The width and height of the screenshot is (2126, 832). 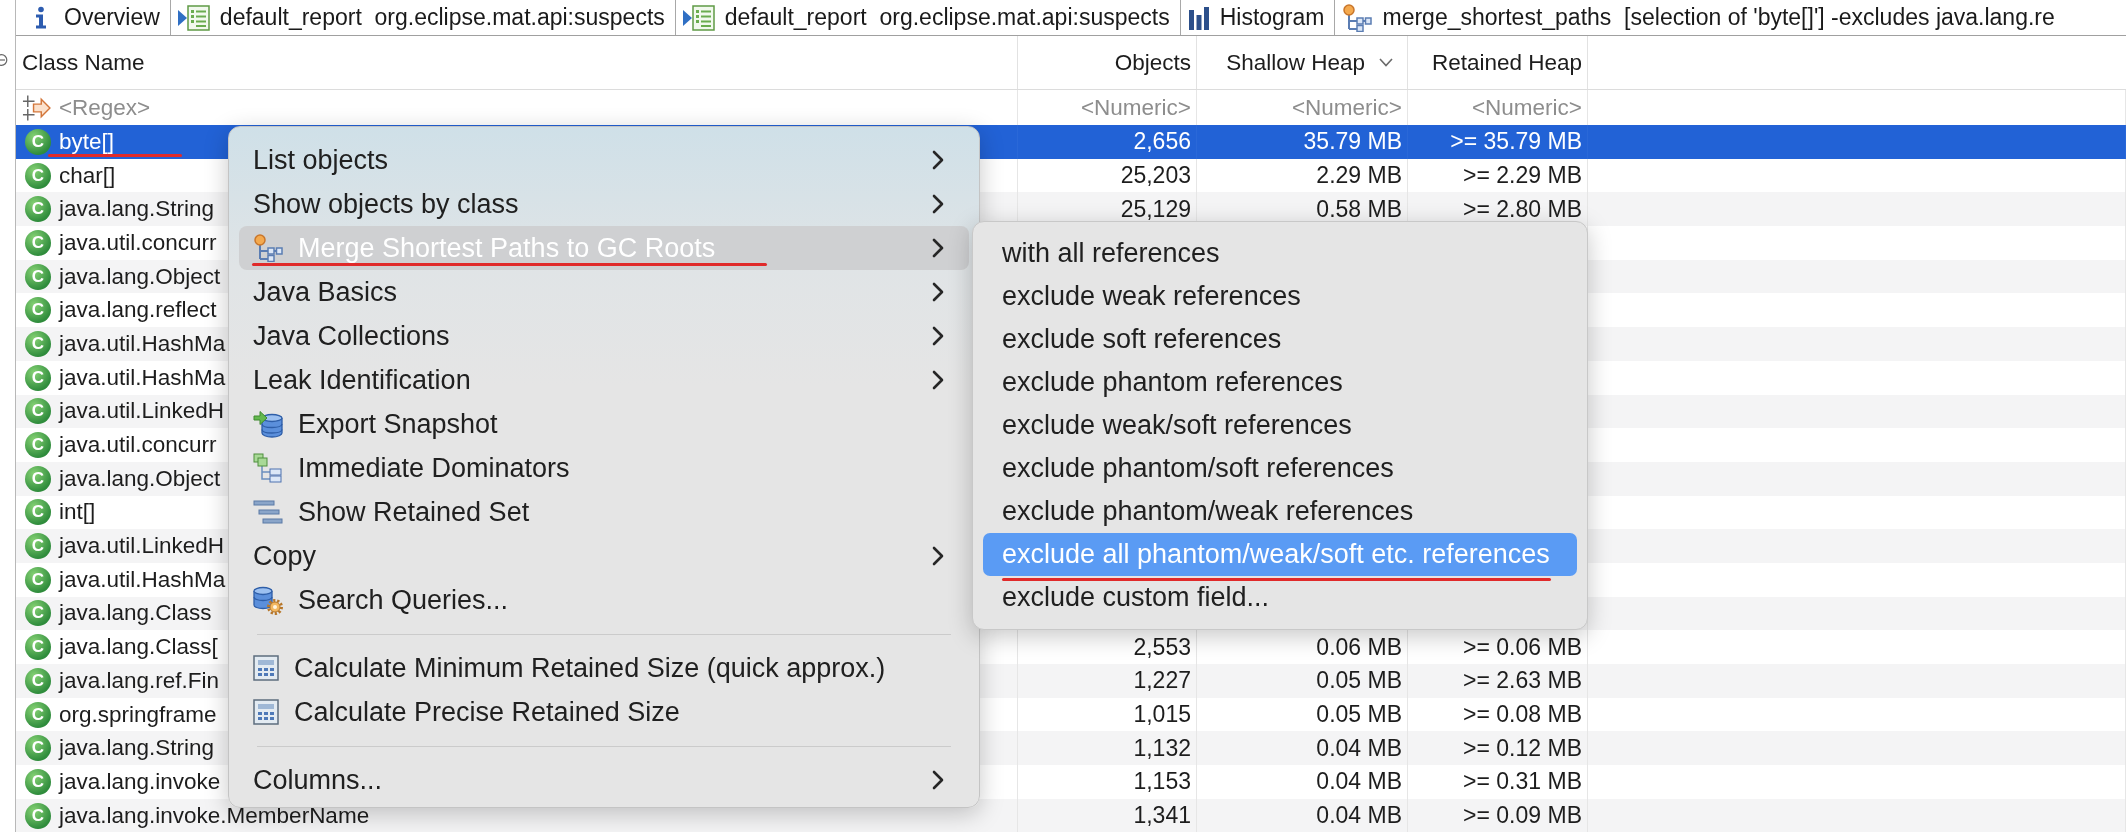 What do you see at coordinates (1498, 748) in the screenshot?
I see `table-cell: >= 0.12 MB` at bounding box center [1498, 748].